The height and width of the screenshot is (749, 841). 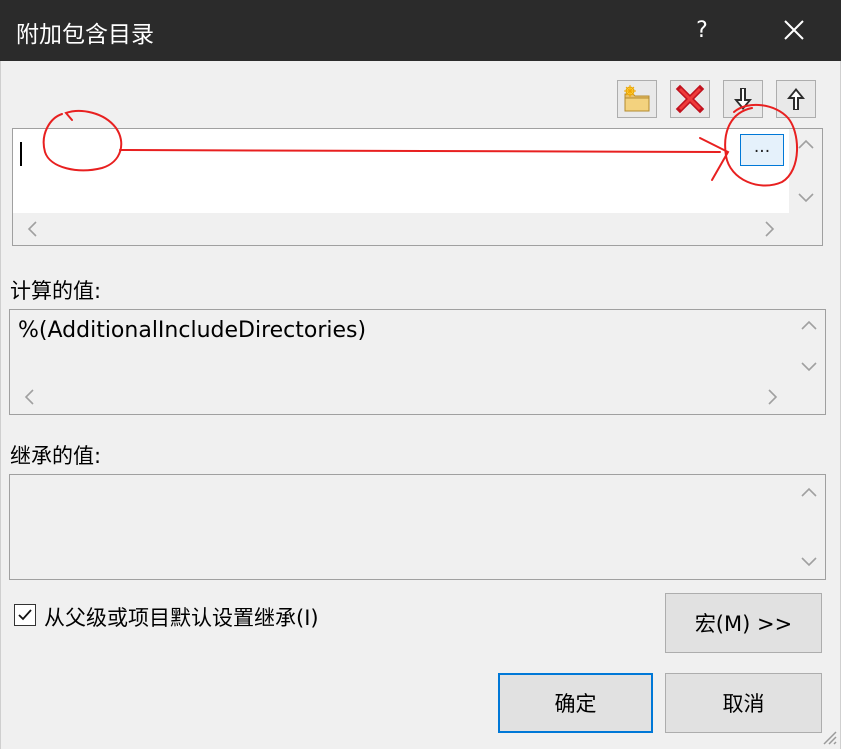 What do you see at coordinates (85, 35) in the screenshot?
I see `dialog-title: 附加包含目录` at bounding box center [85, 35].